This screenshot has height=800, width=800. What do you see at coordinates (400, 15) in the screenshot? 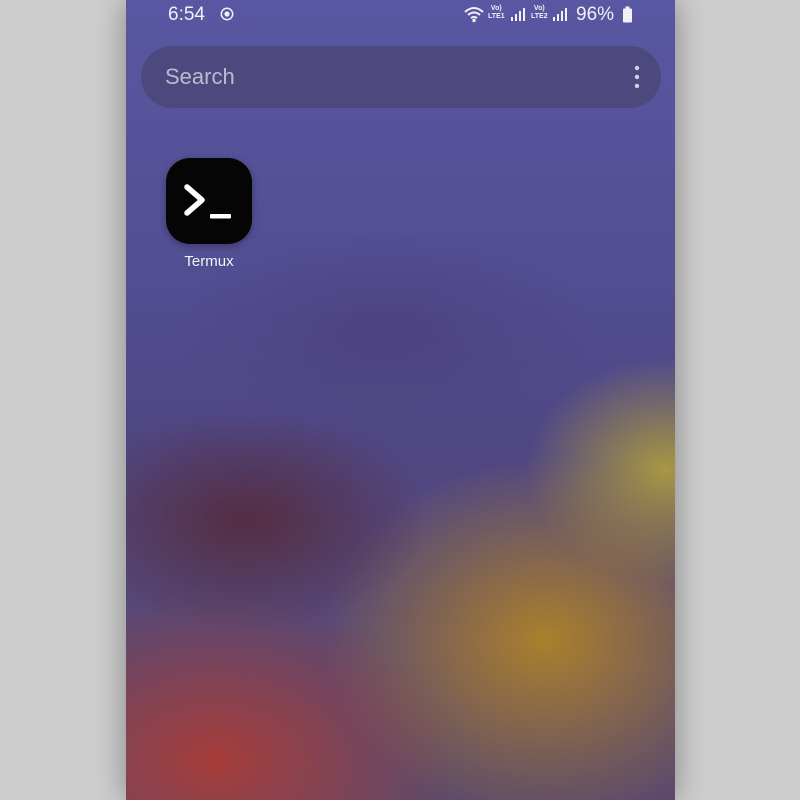
I see `status-bar: 6:54 Vo) LTE1 Vo) LTE2 96%` at bounding box center [400, 15].